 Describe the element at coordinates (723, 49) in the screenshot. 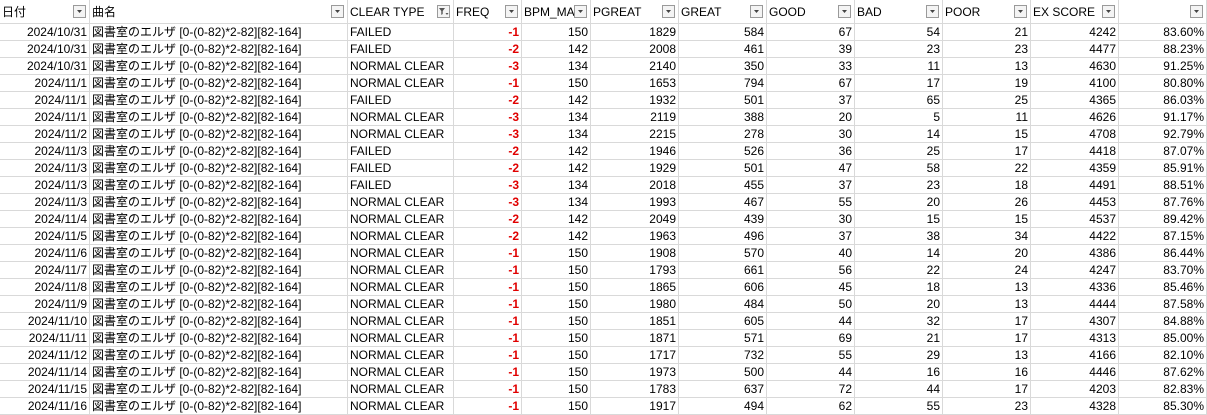

I see `cell-great: 461` at that location.